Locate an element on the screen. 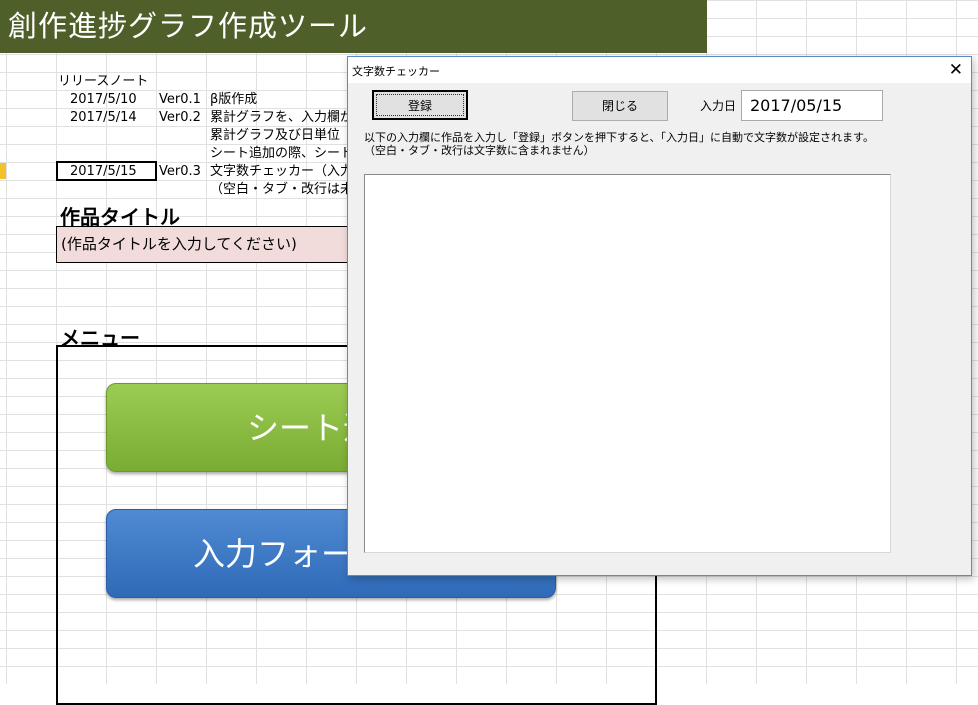 This screenshot has height=705, width=978. dialog-titlebar: 文字数チェッカー ✕ is located at coordinates (659, 70).